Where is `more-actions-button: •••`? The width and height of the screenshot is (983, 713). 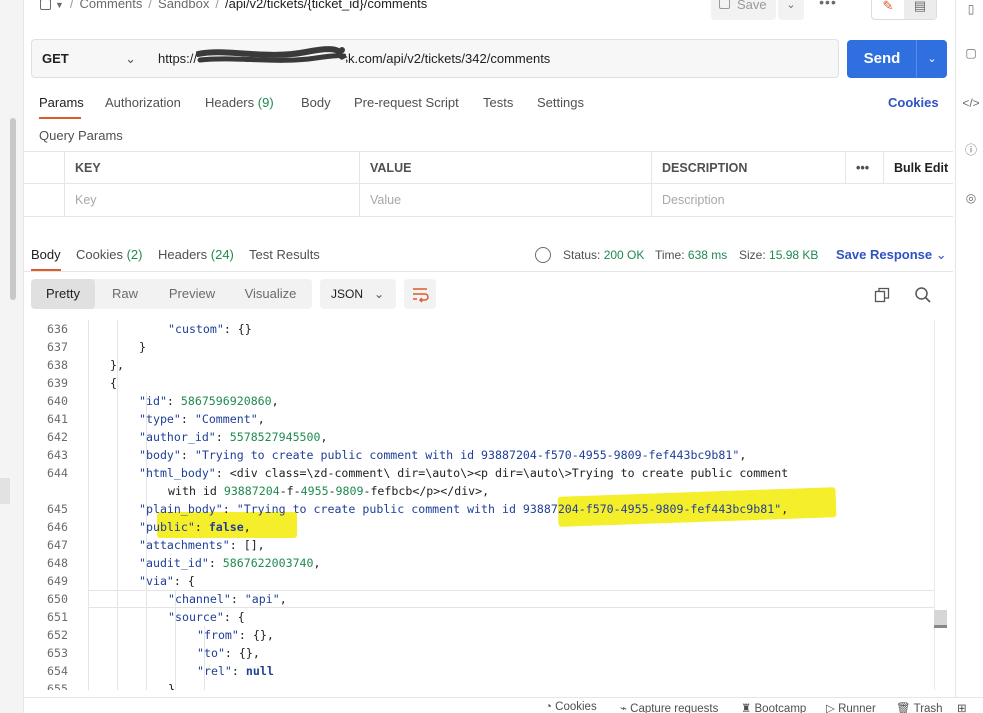
more-actions-button: ••• is located at coordinates (828, 7).